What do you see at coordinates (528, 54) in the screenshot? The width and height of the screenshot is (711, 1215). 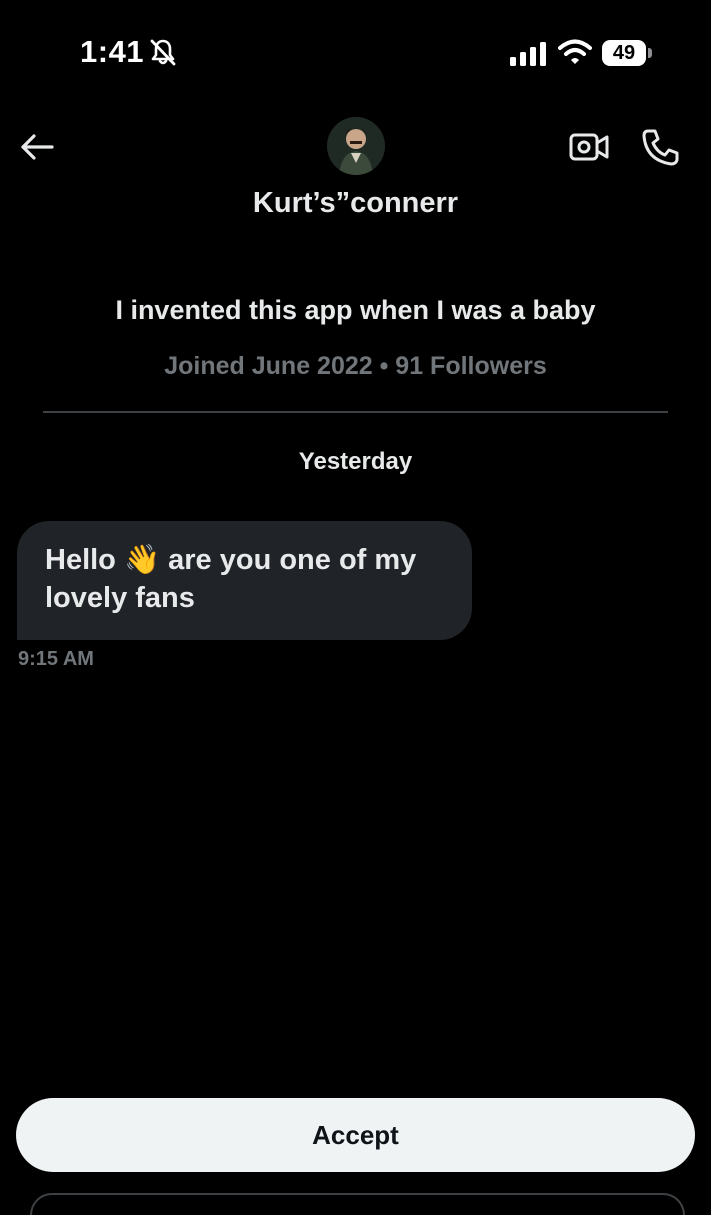 I see `signal-icon` at bounding box center [528, 54].